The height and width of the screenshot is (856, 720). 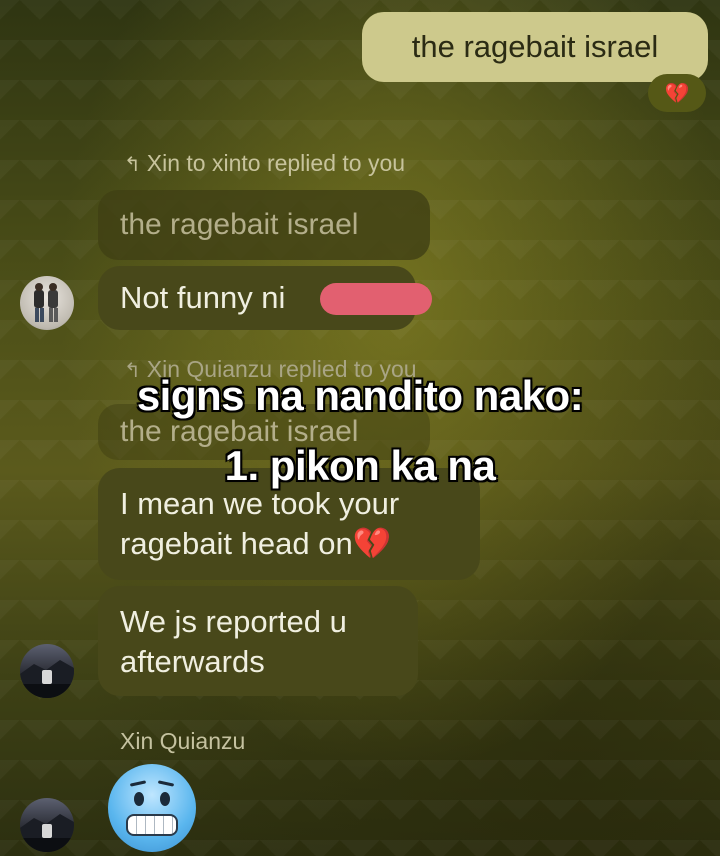 I want to click on incoming-message-bubble: We js reported u afterwards, so click(x=258, y=641).